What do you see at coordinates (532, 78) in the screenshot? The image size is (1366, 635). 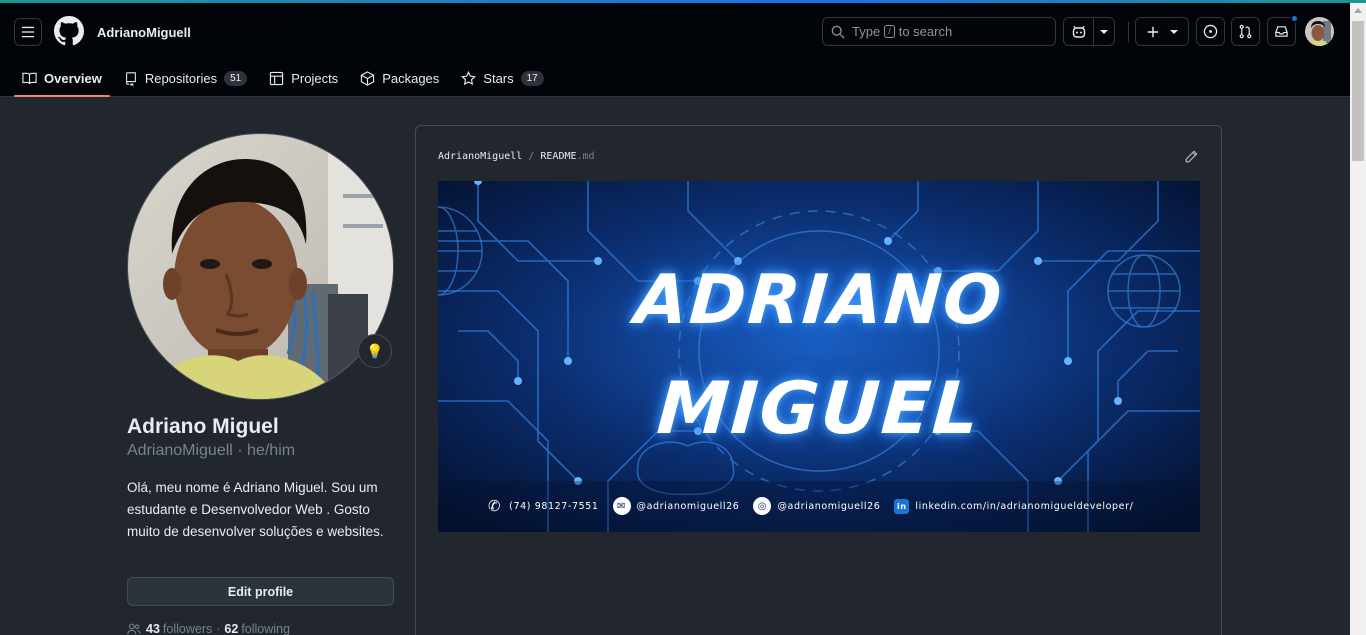 I see `stars-count: 17` at bounding box center [532, 78].